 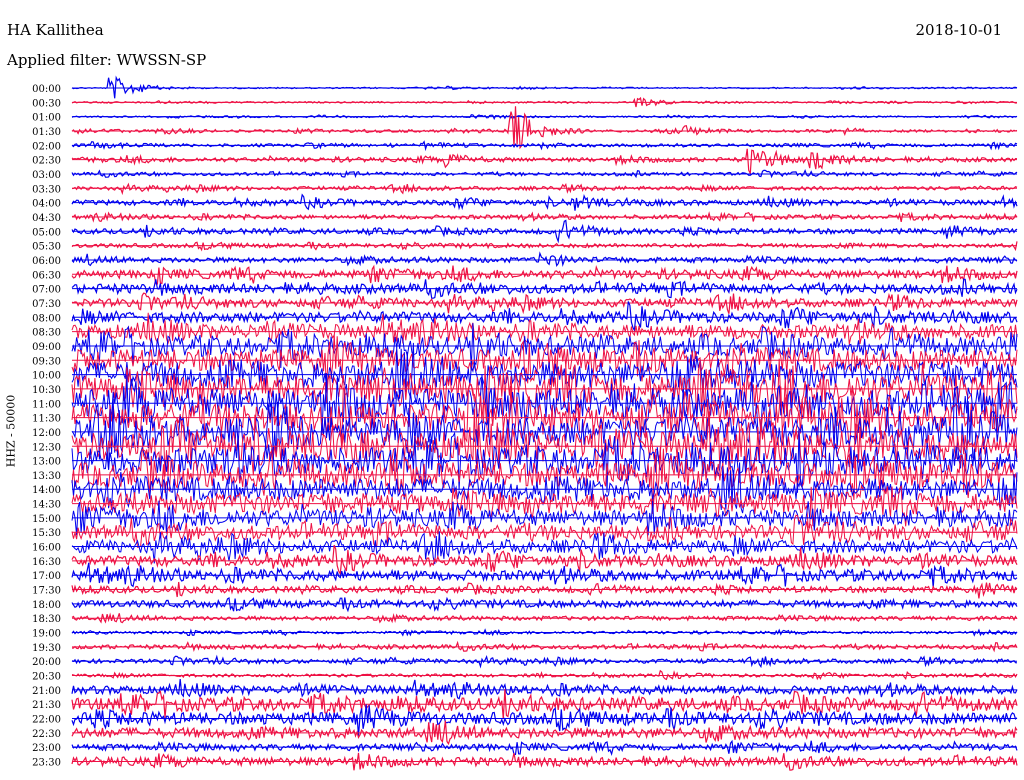 What do you see at coordinates (46, 333) in the screenshot?
I see `time-tick-label: 08:30` at bounding box center [46, 333].